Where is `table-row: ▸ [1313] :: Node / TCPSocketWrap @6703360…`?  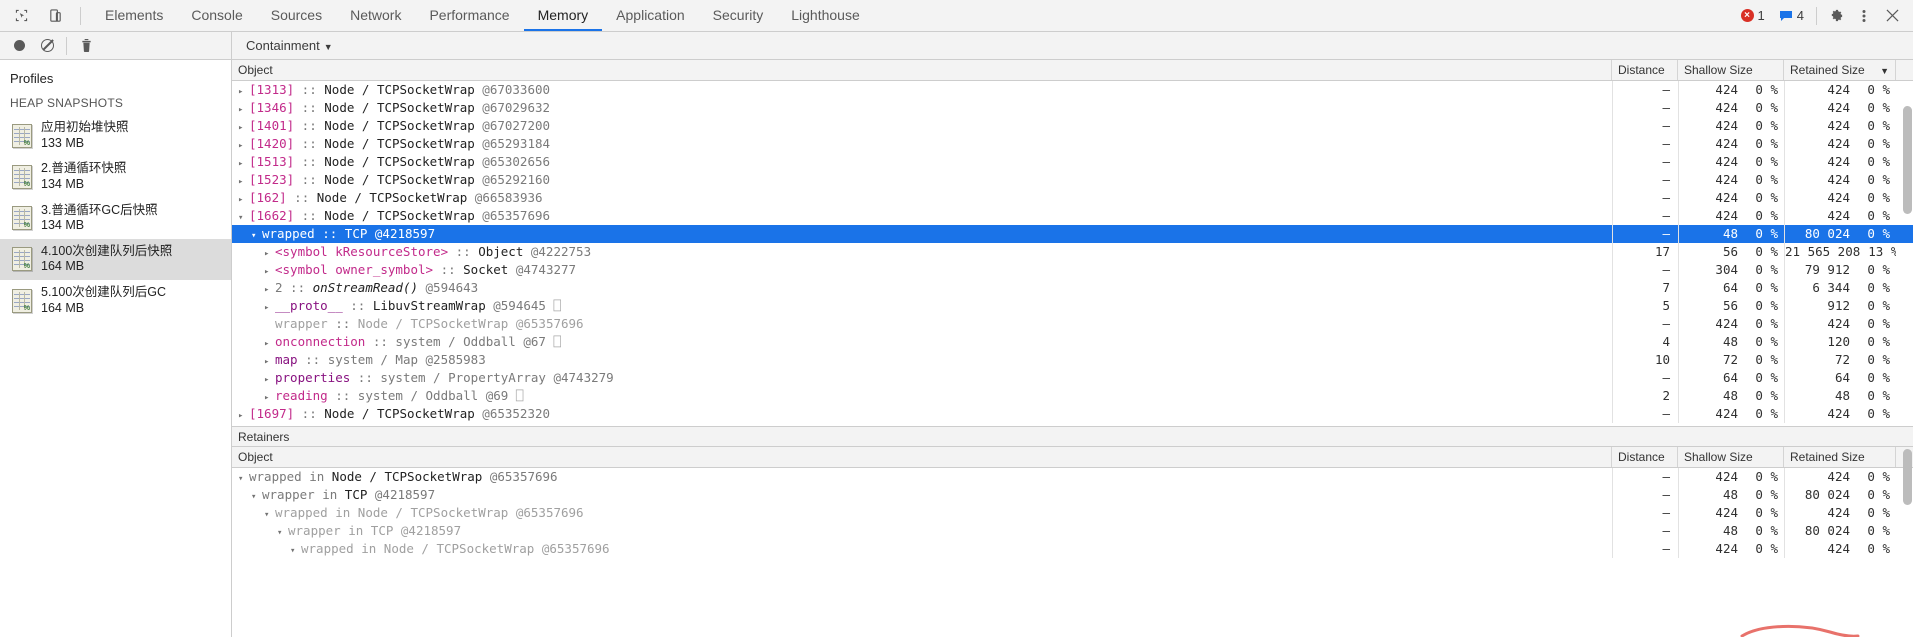
table-row: ▸ [1313] :: Node / TCPSocketWrap @6703360… is located at coordinates (1072, 90).